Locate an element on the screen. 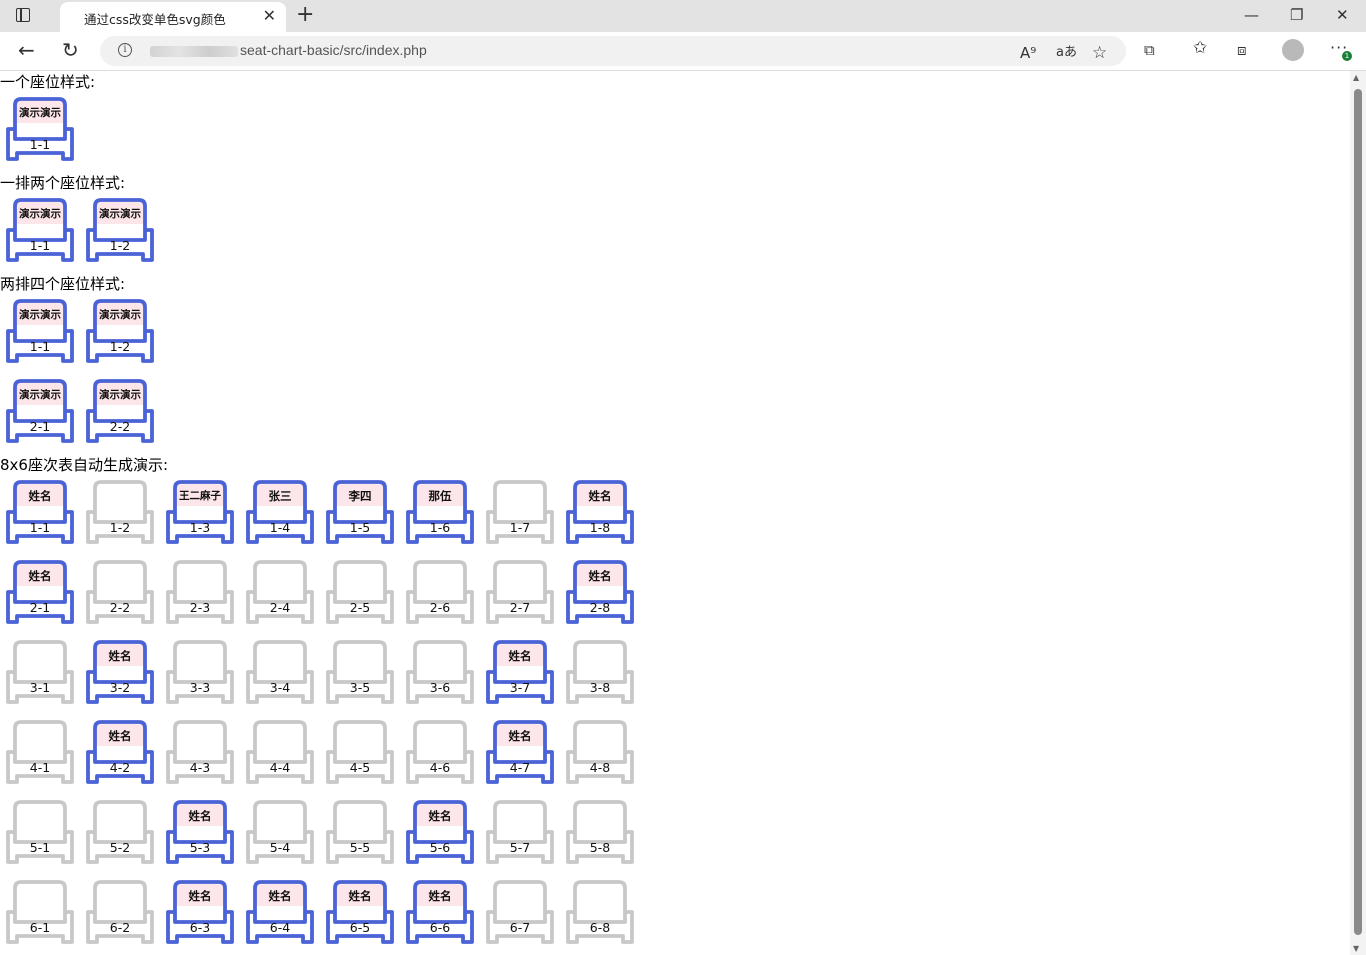  seat-empty: 2-6 is located at coordinates (440, 594).